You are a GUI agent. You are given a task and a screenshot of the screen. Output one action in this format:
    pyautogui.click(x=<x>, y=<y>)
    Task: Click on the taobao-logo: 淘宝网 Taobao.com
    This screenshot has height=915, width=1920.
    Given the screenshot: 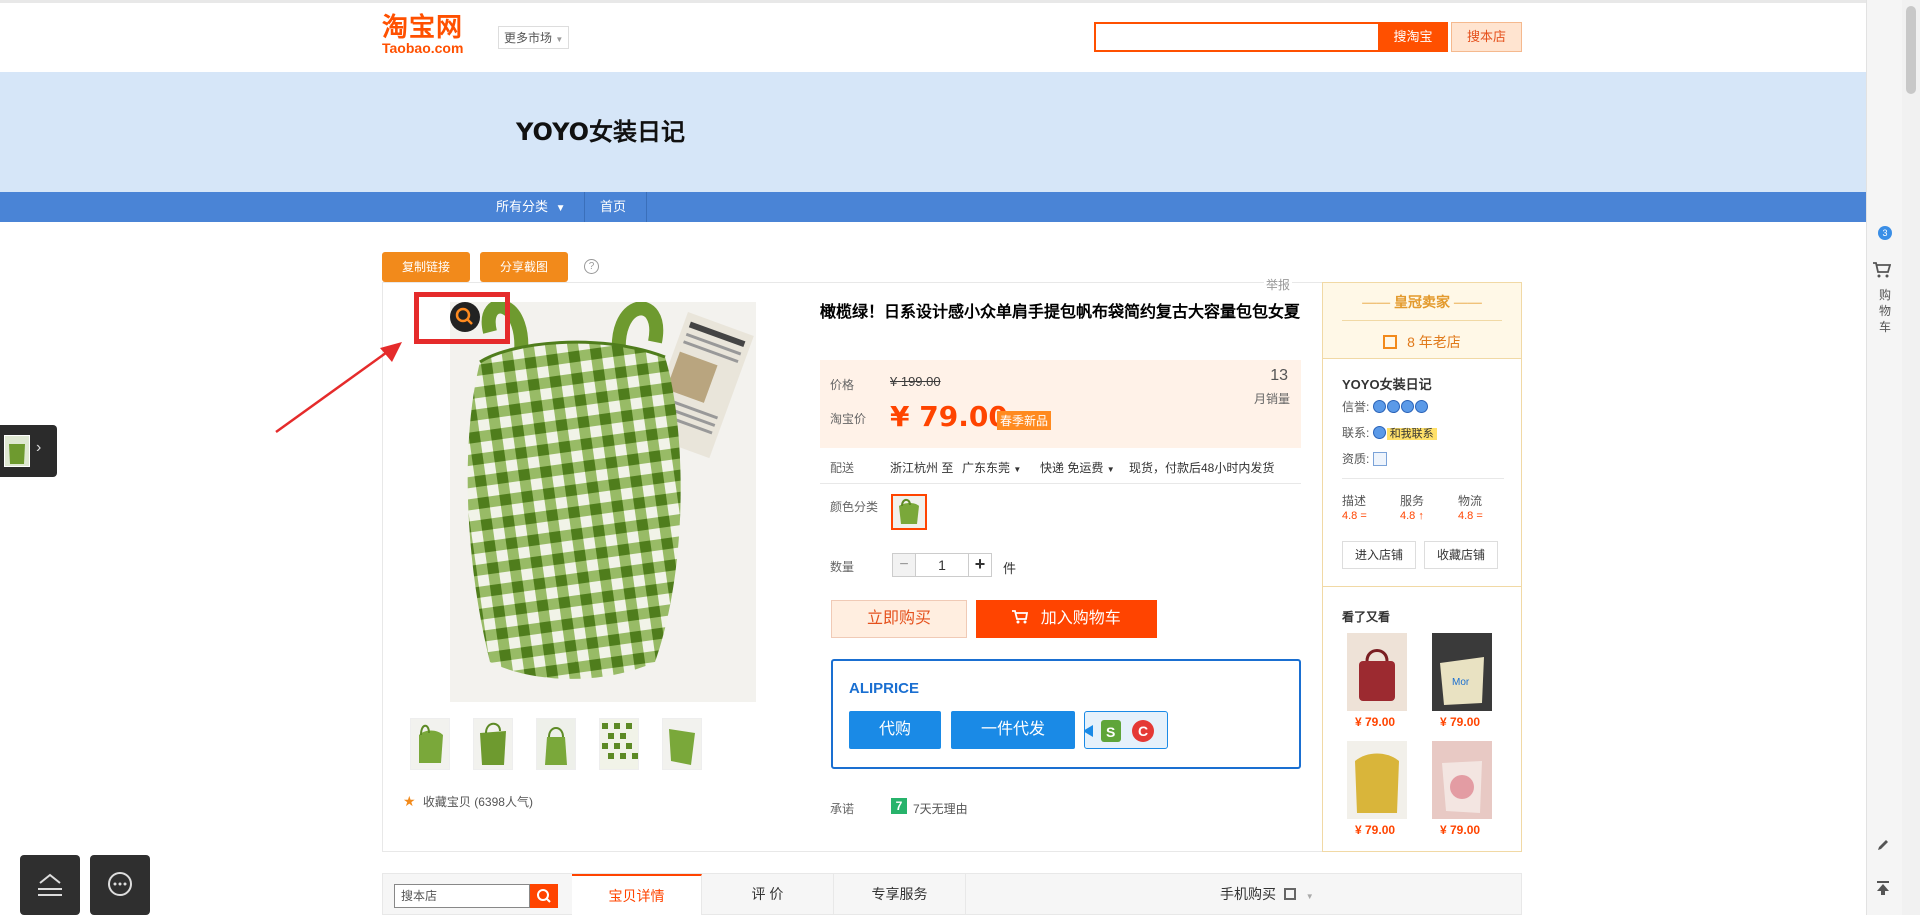 What is the action you would take?
    pyautogui.click(x=422, y=34)
    